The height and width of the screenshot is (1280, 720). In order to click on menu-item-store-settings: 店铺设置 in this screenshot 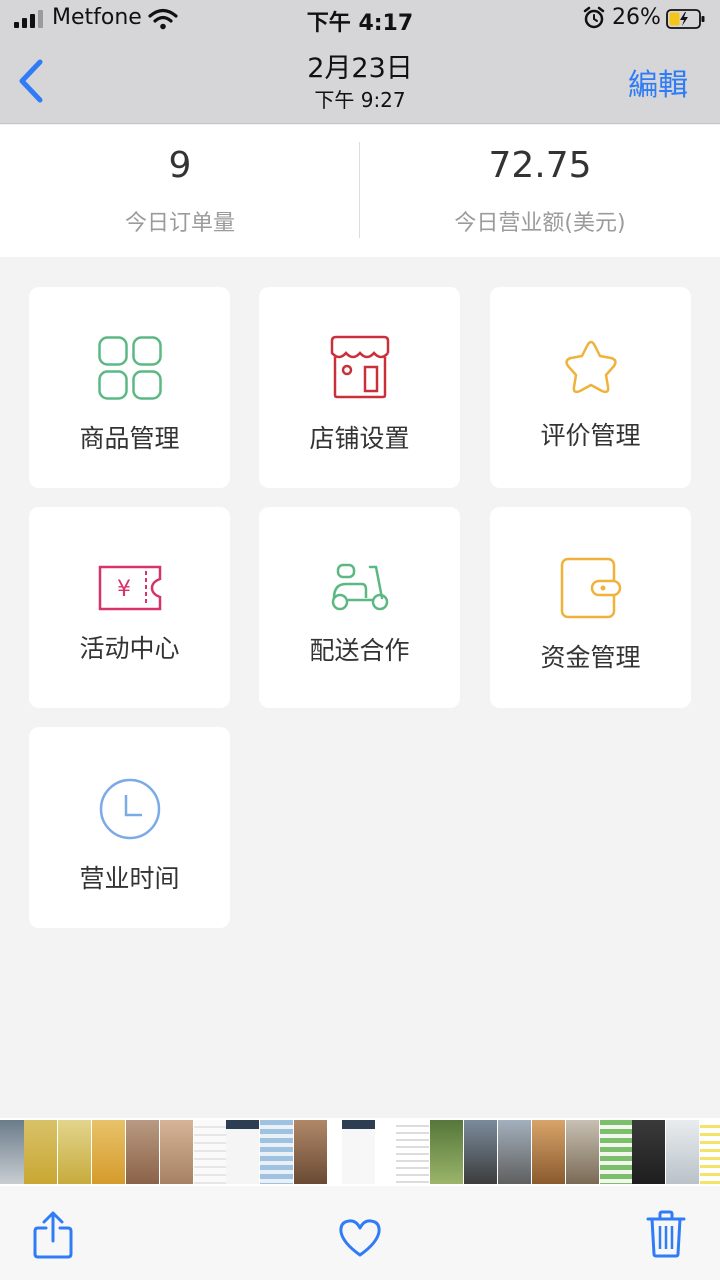, I will do `click(359, 387)`.